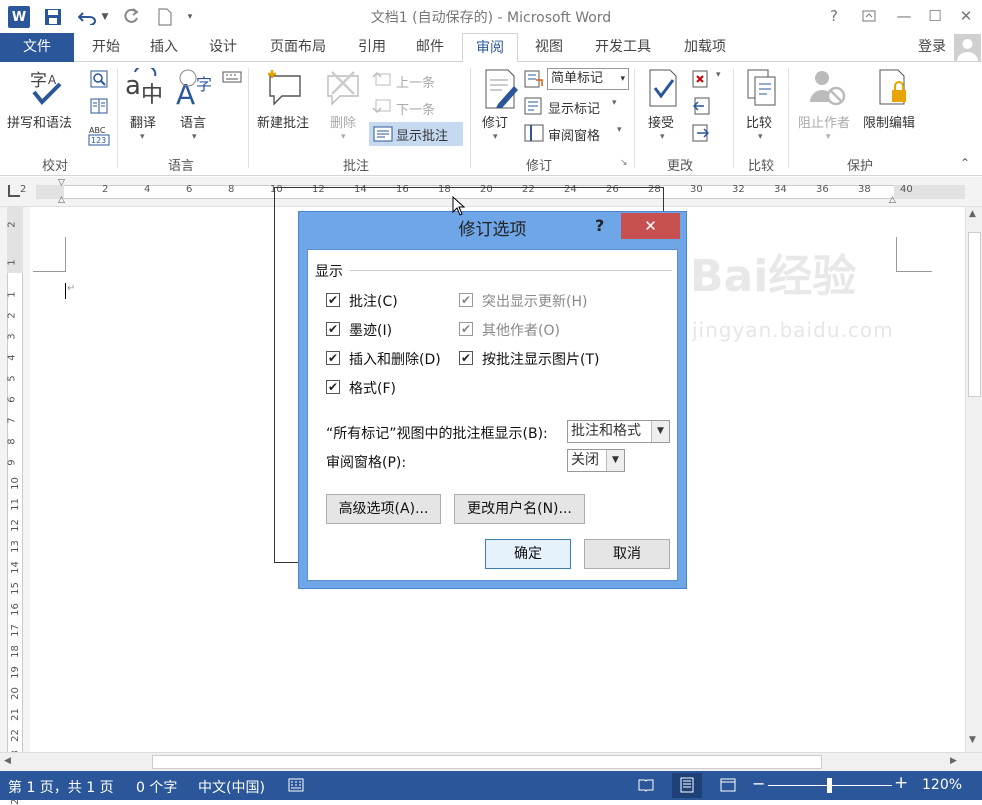 This screenshot has height=805, width=982. Describe the element at coordinates (953, 761) in the screenshot. I see `scroll-right-icon: ▶` at that location.